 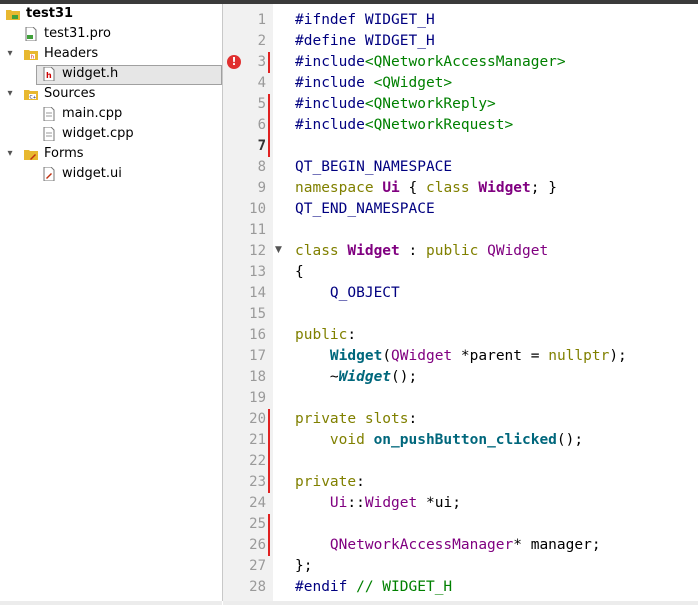 What do you see at coordinates (111, 174) in the screenshot?
I see `tree-item-widget-ui: widget.ui` at bounding box center [111, 174].